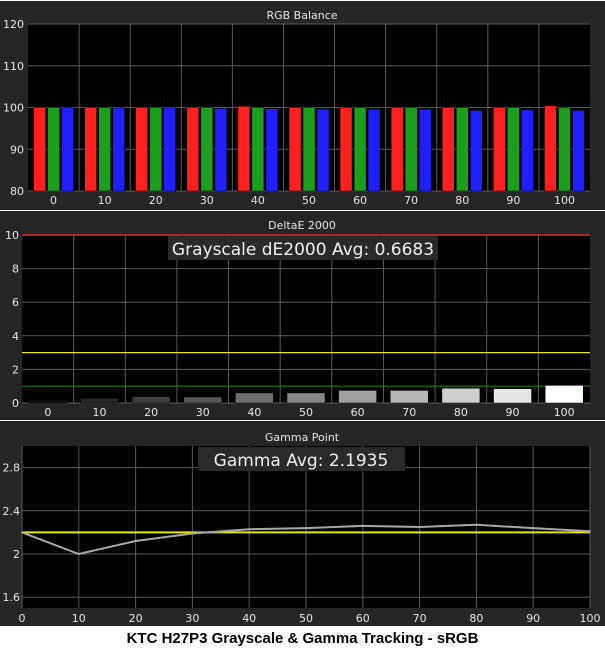  I want to click on y-tick-label: 110, so click(13, 66).